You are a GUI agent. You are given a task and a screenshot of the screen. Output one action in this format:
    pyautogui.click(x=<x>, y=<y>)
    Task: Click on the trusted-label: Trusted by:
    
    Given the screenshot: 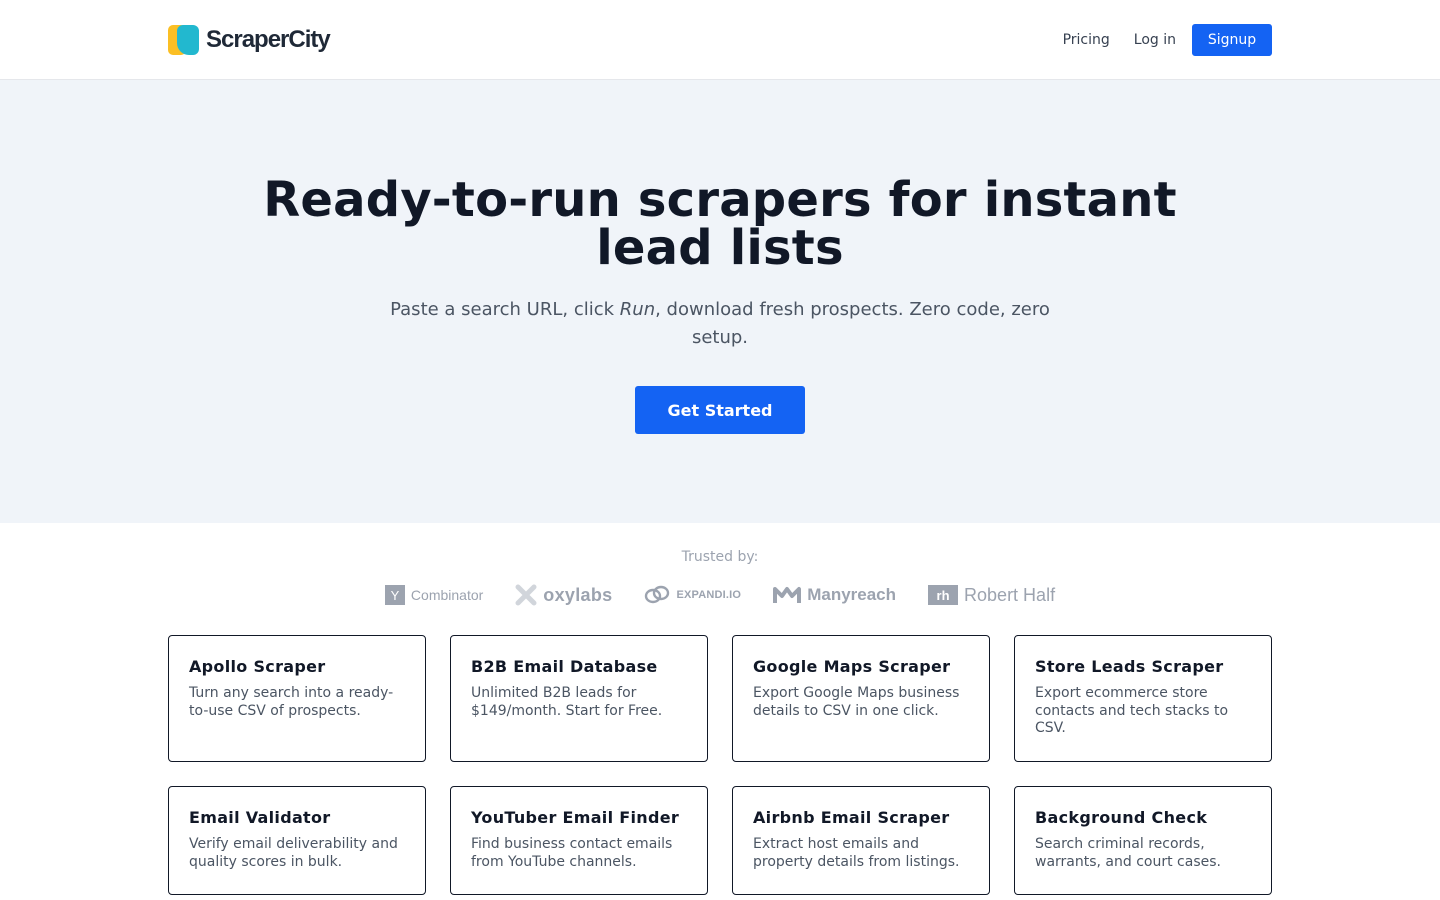 What is the action you would take?
    pyautogui.click(x=720, y=557)
    